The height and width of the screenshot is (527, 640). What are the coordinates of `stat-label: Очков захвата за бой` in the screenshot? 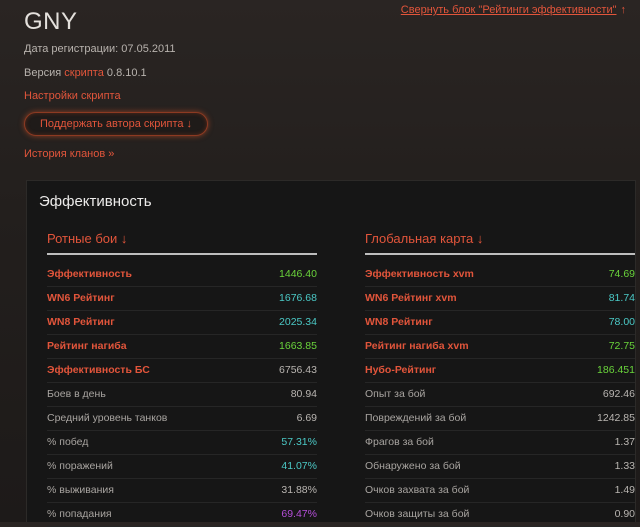 It's located at (417, 490).